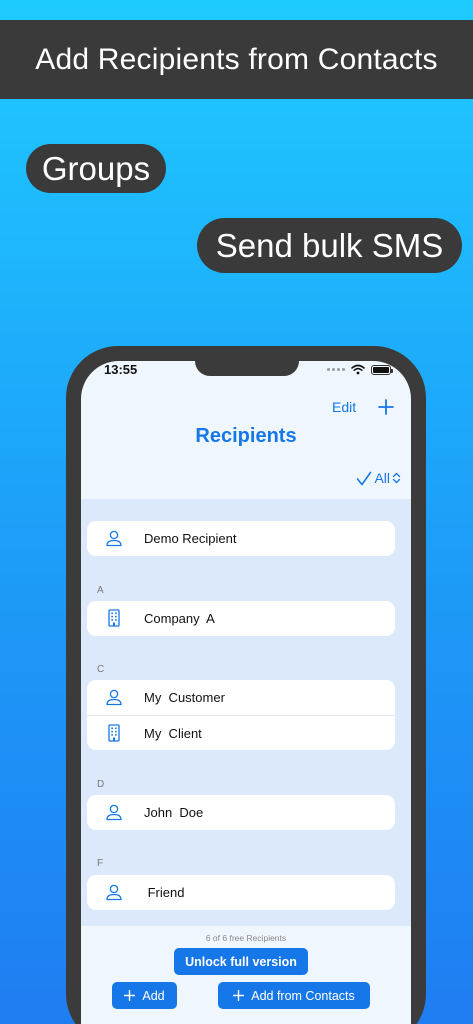 This screenshot has height=1024, width=473. Describe the element at coordinates (396, 478) in the screenshot. I see `chevron-up-down-icon` at that location.